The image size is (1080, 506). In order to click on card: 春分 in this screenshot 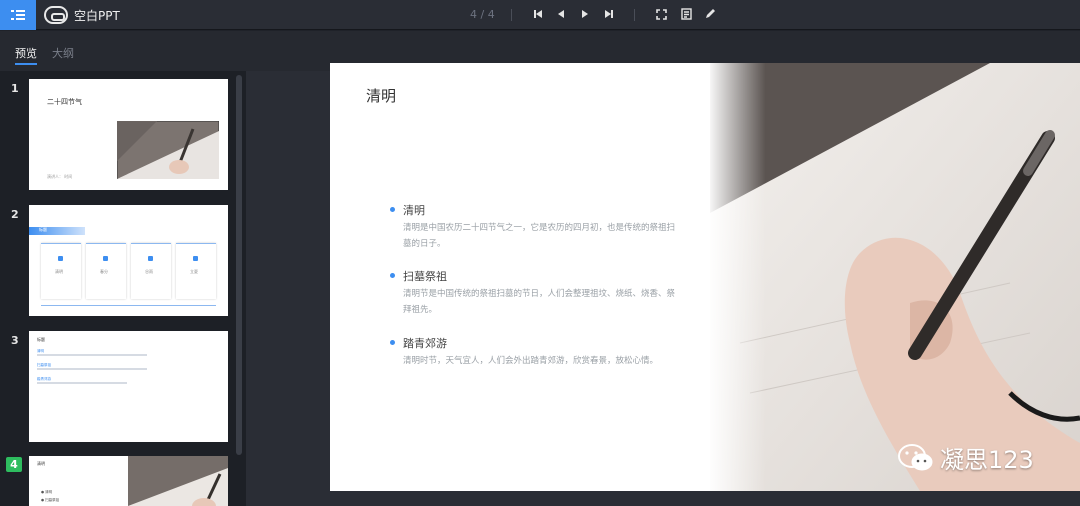, I will do `click(106, 271)`.